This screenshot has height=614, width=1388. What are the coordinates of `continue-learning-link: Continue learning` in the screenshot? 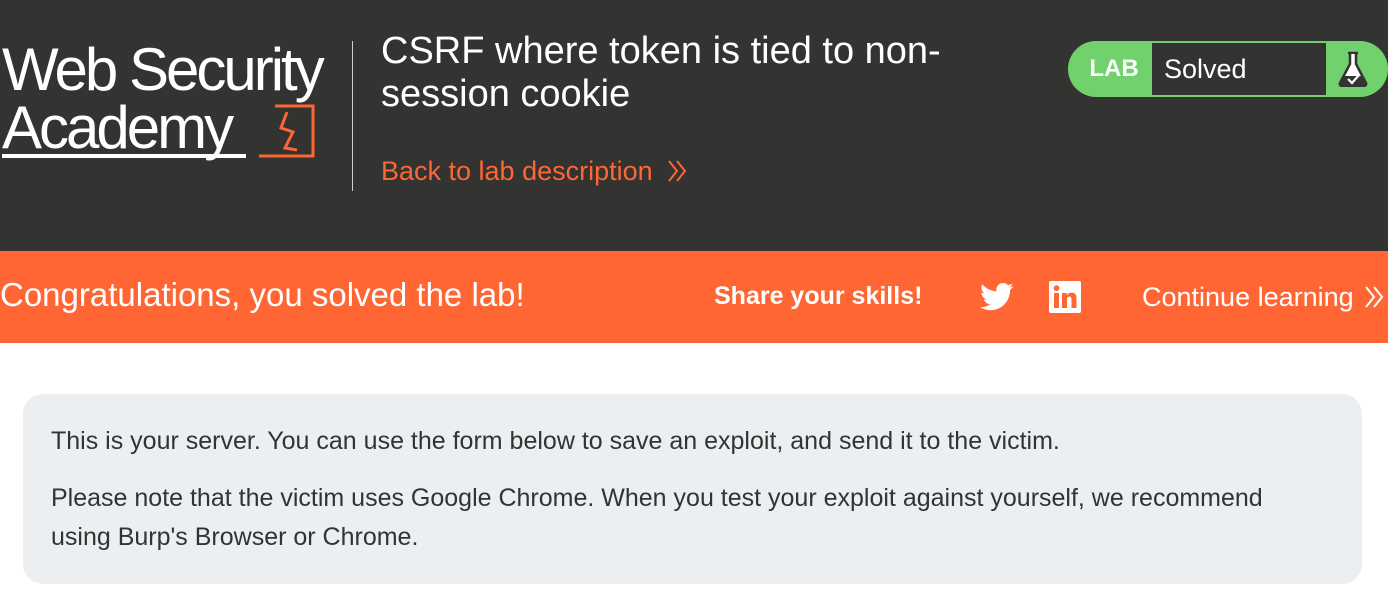 It's located at (1263, 297).